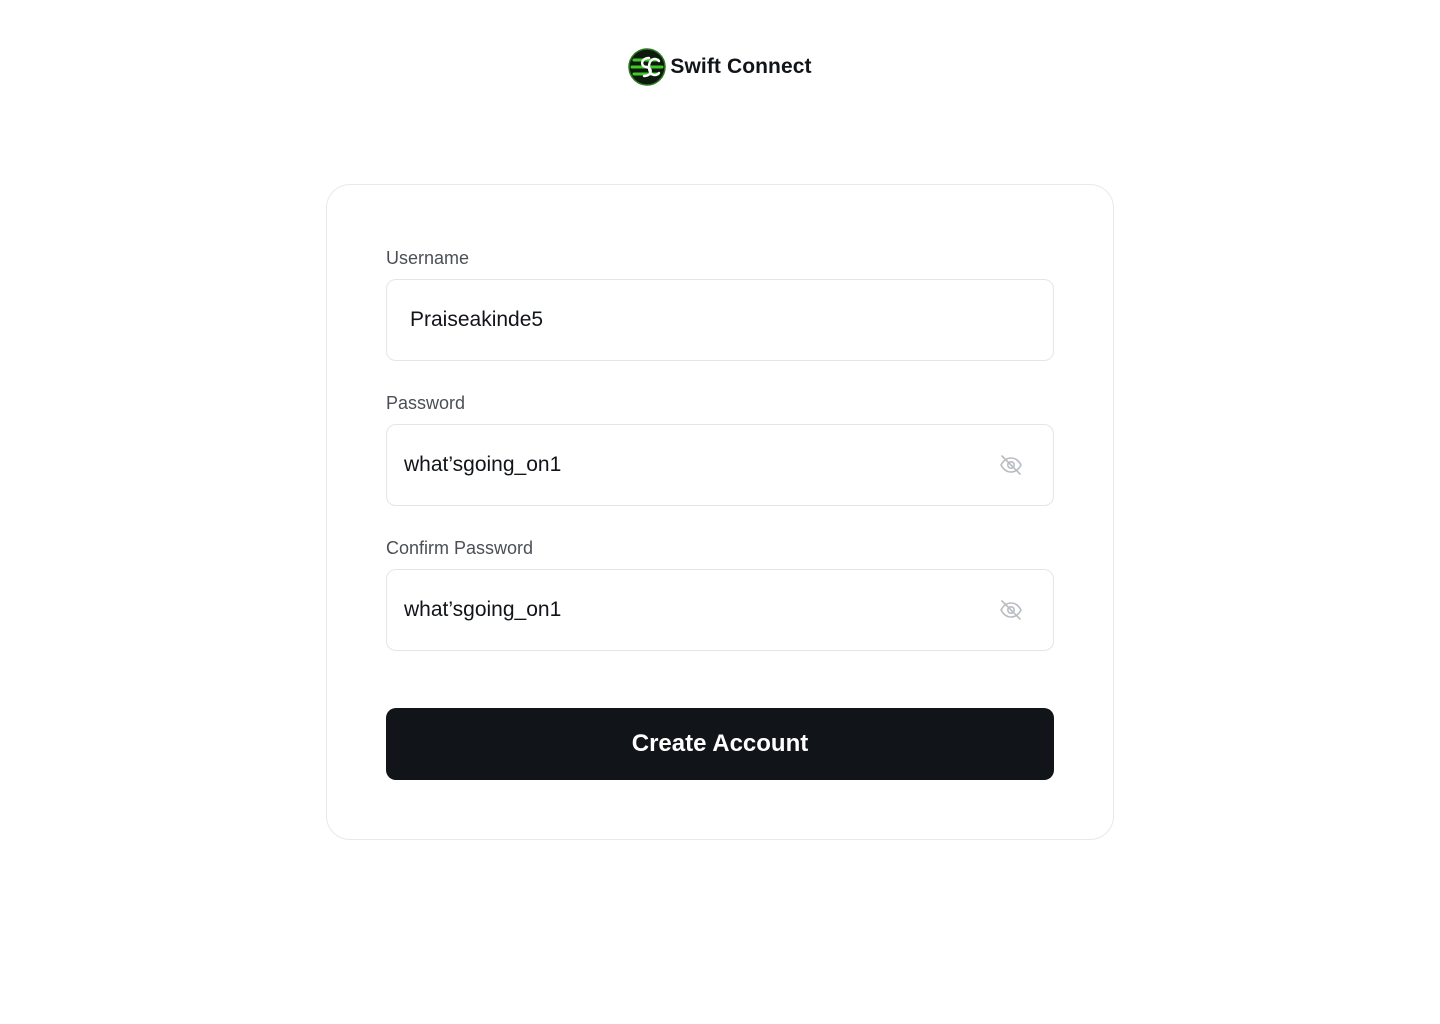  I want to click on username-input-box, so click(720, 320).